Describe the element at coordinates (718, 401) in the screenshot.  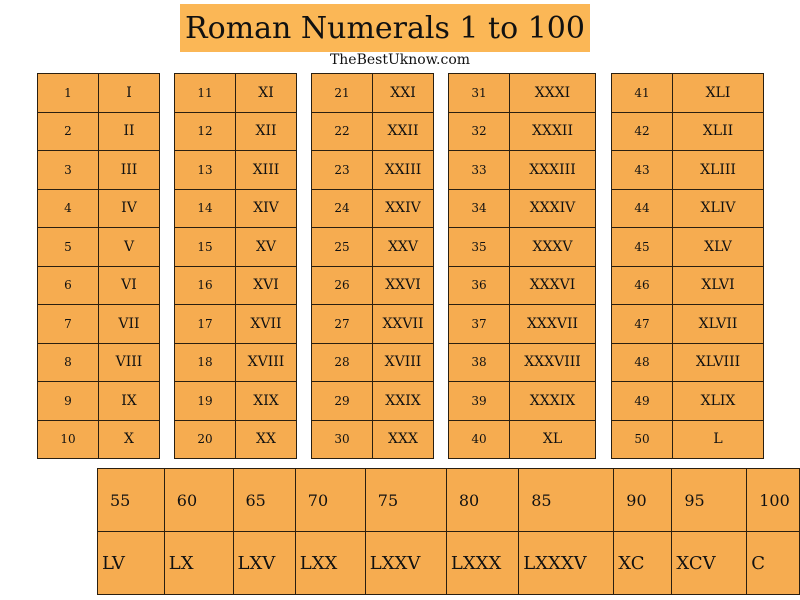
I see `roman-numeral: XLIX` at that location.